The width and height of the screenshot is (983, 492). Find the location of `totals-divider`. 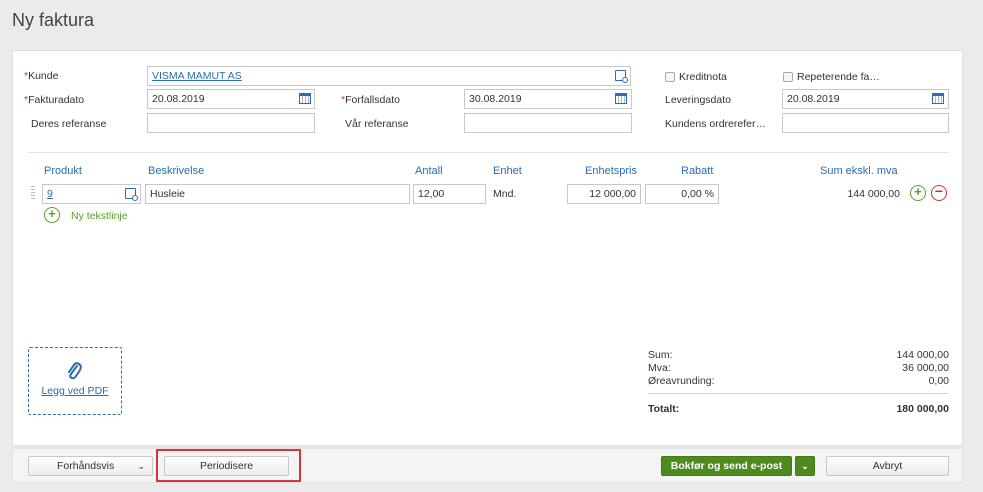

totals-divider is located at coordinates (798, 393).